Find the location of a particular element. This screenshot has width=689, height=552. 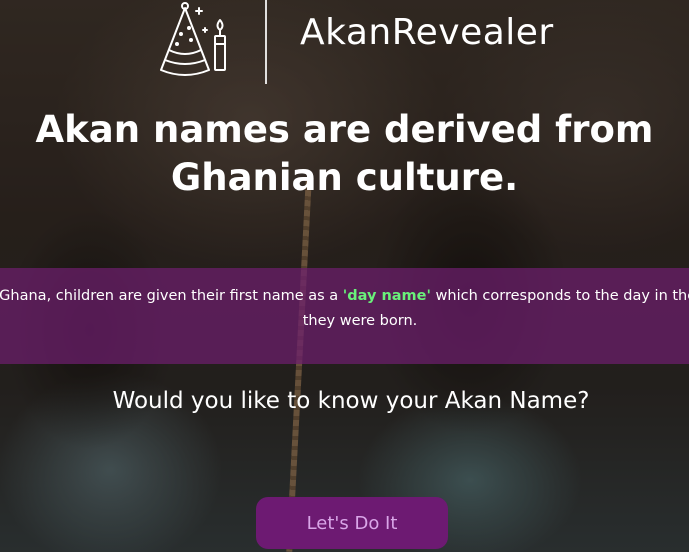

day-name-highlight: 'day name' is located at coordinates (386, 296).